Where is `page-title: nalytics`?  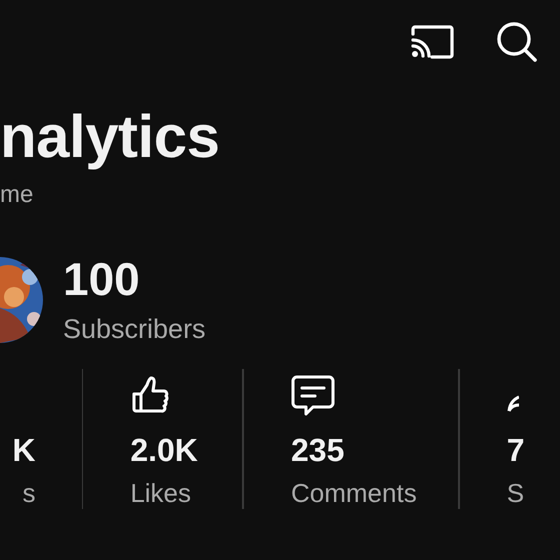 page-title: nalytics is located at coordinates (110, 137).